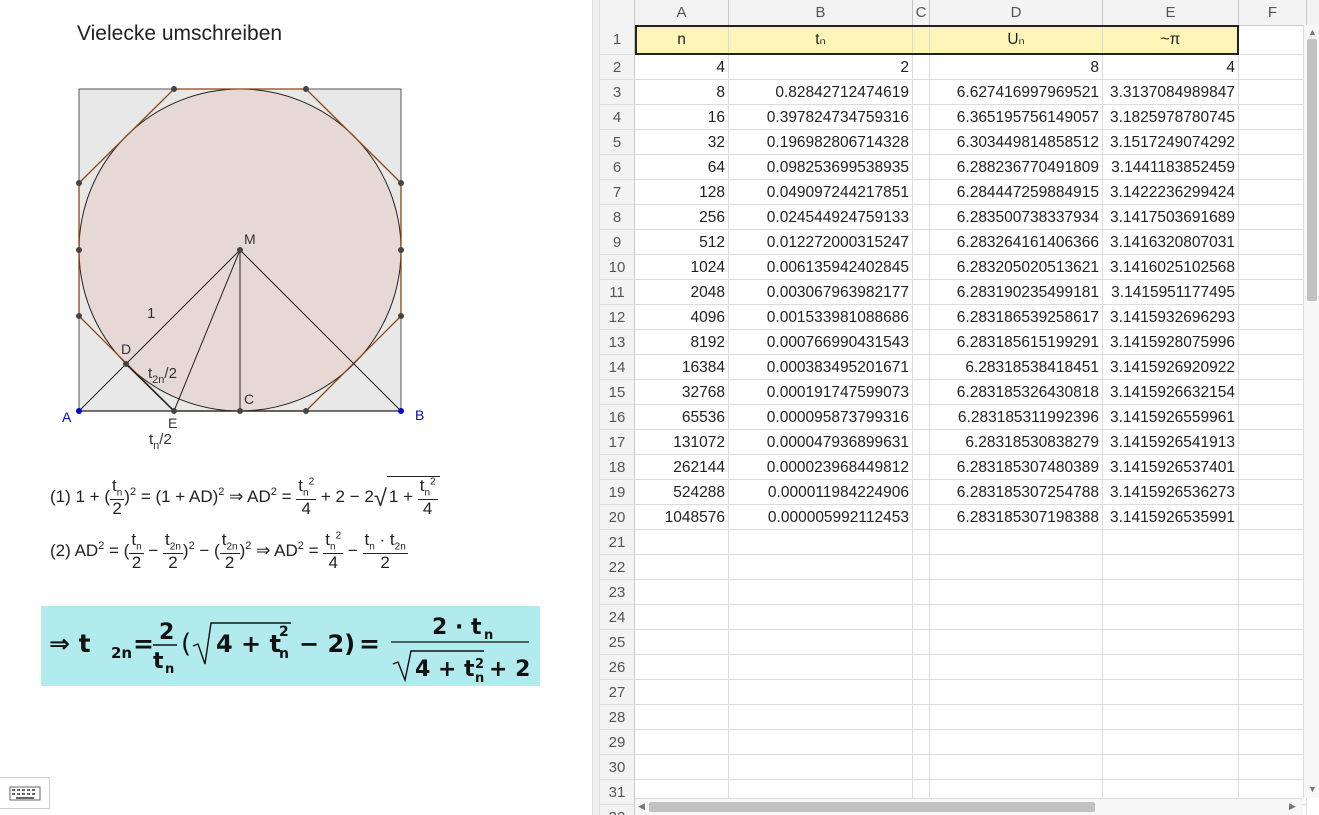 The height and width of the screenshot is (815, 1319). I want to click on cell-a8: 256, so click(682, 217).